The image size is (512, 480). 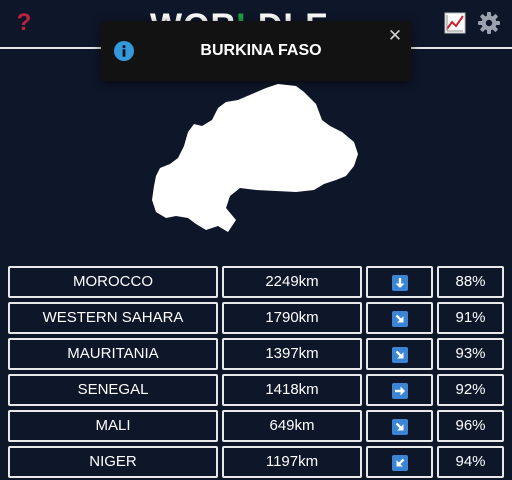 What do you see at coordinates (113, 318) in the screenshot?
I see `guess-country: WESTERN SAHARA` at bounding box center [113, 318].